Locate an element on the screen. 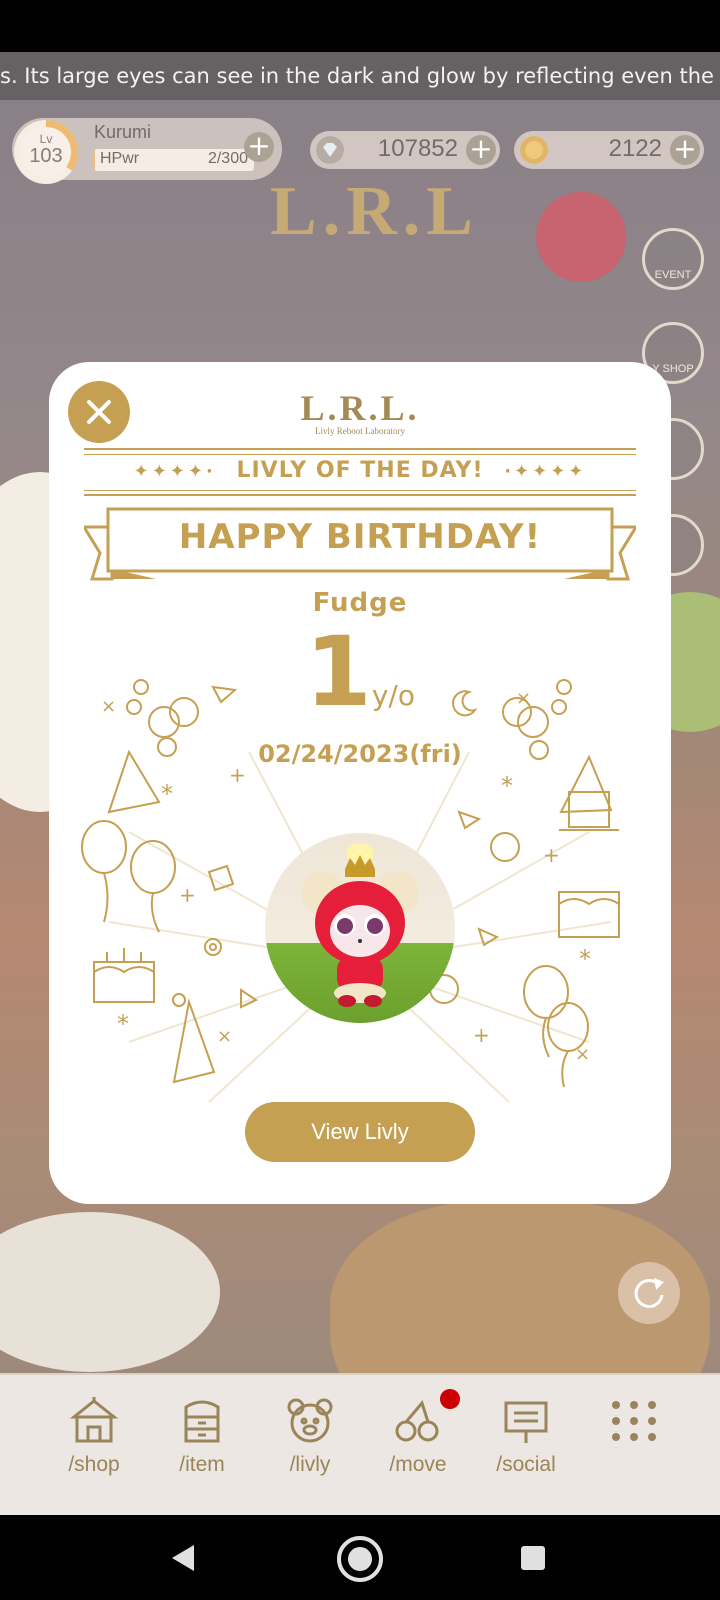 Image resolution: width=720 pixels, height=1600 pixels. nav-item: /item is located at coordinates (202, 1436).